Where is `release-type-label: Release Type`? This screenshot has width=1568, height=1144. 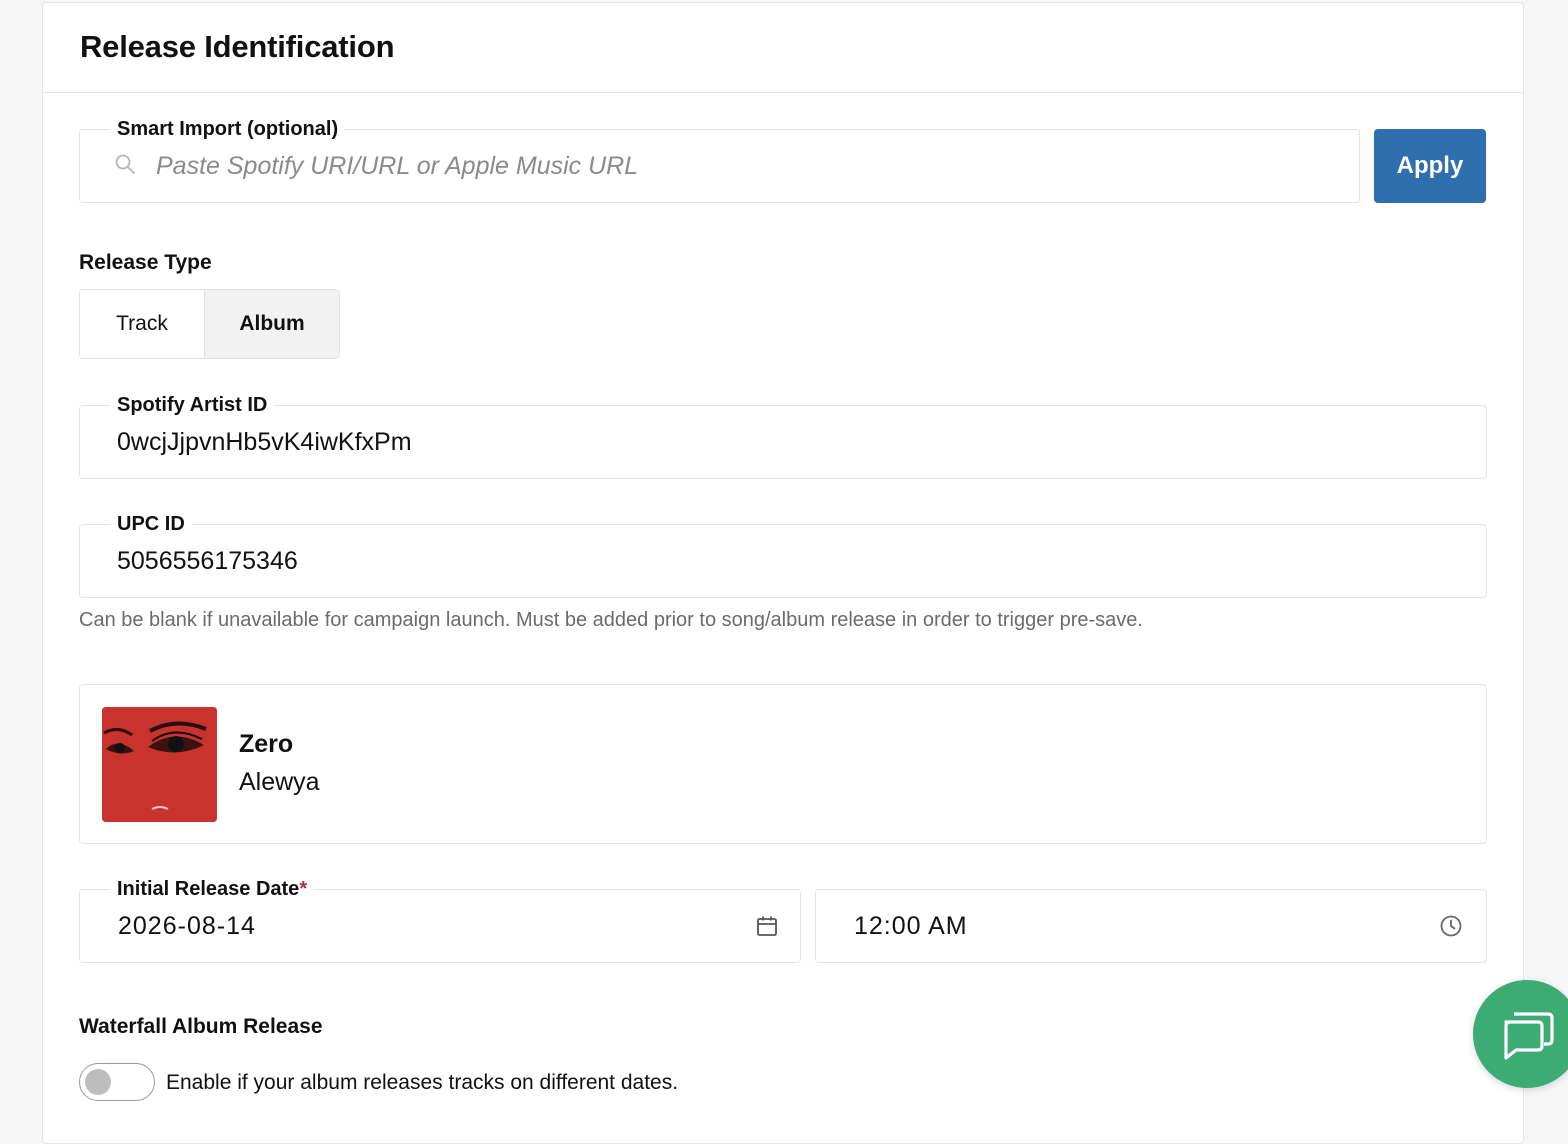 release-type-label: Release Type is located at coordinates (145, 262).